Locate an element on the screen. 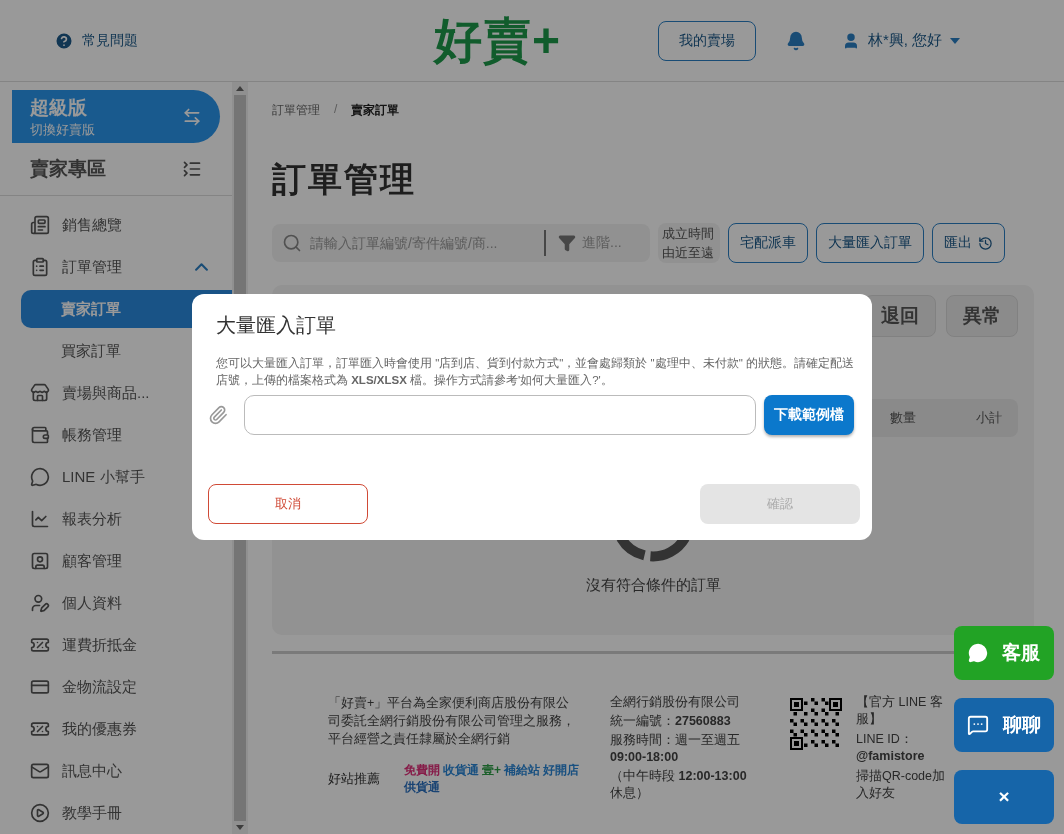 Image resolution: width=1064 pixels, height=834 pixels. company-info: 服務時間：週一至週五 09:00-18:00 is located at coordinates (675, 749).